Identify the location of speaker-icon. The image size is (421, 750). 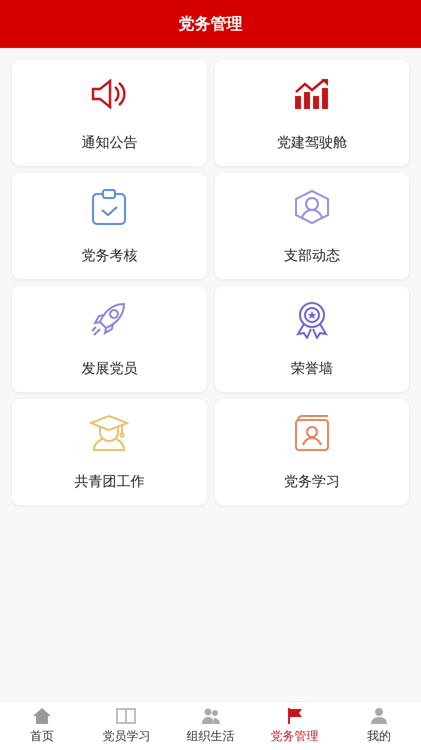
(109, 94).